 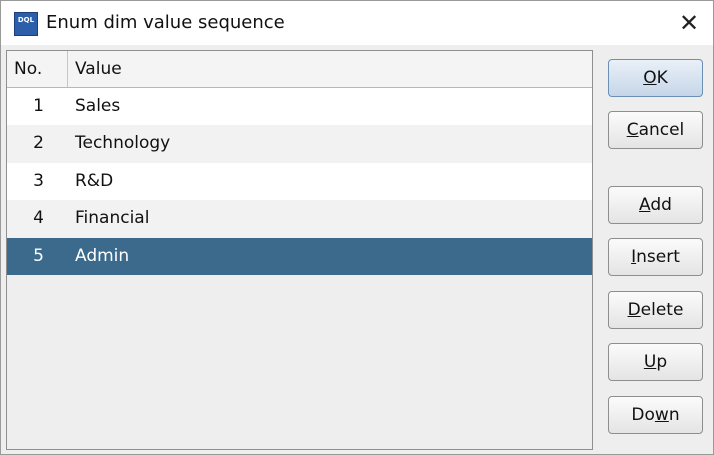 I want to click on cancel-button: Cancel, so click(x=655, y=130).